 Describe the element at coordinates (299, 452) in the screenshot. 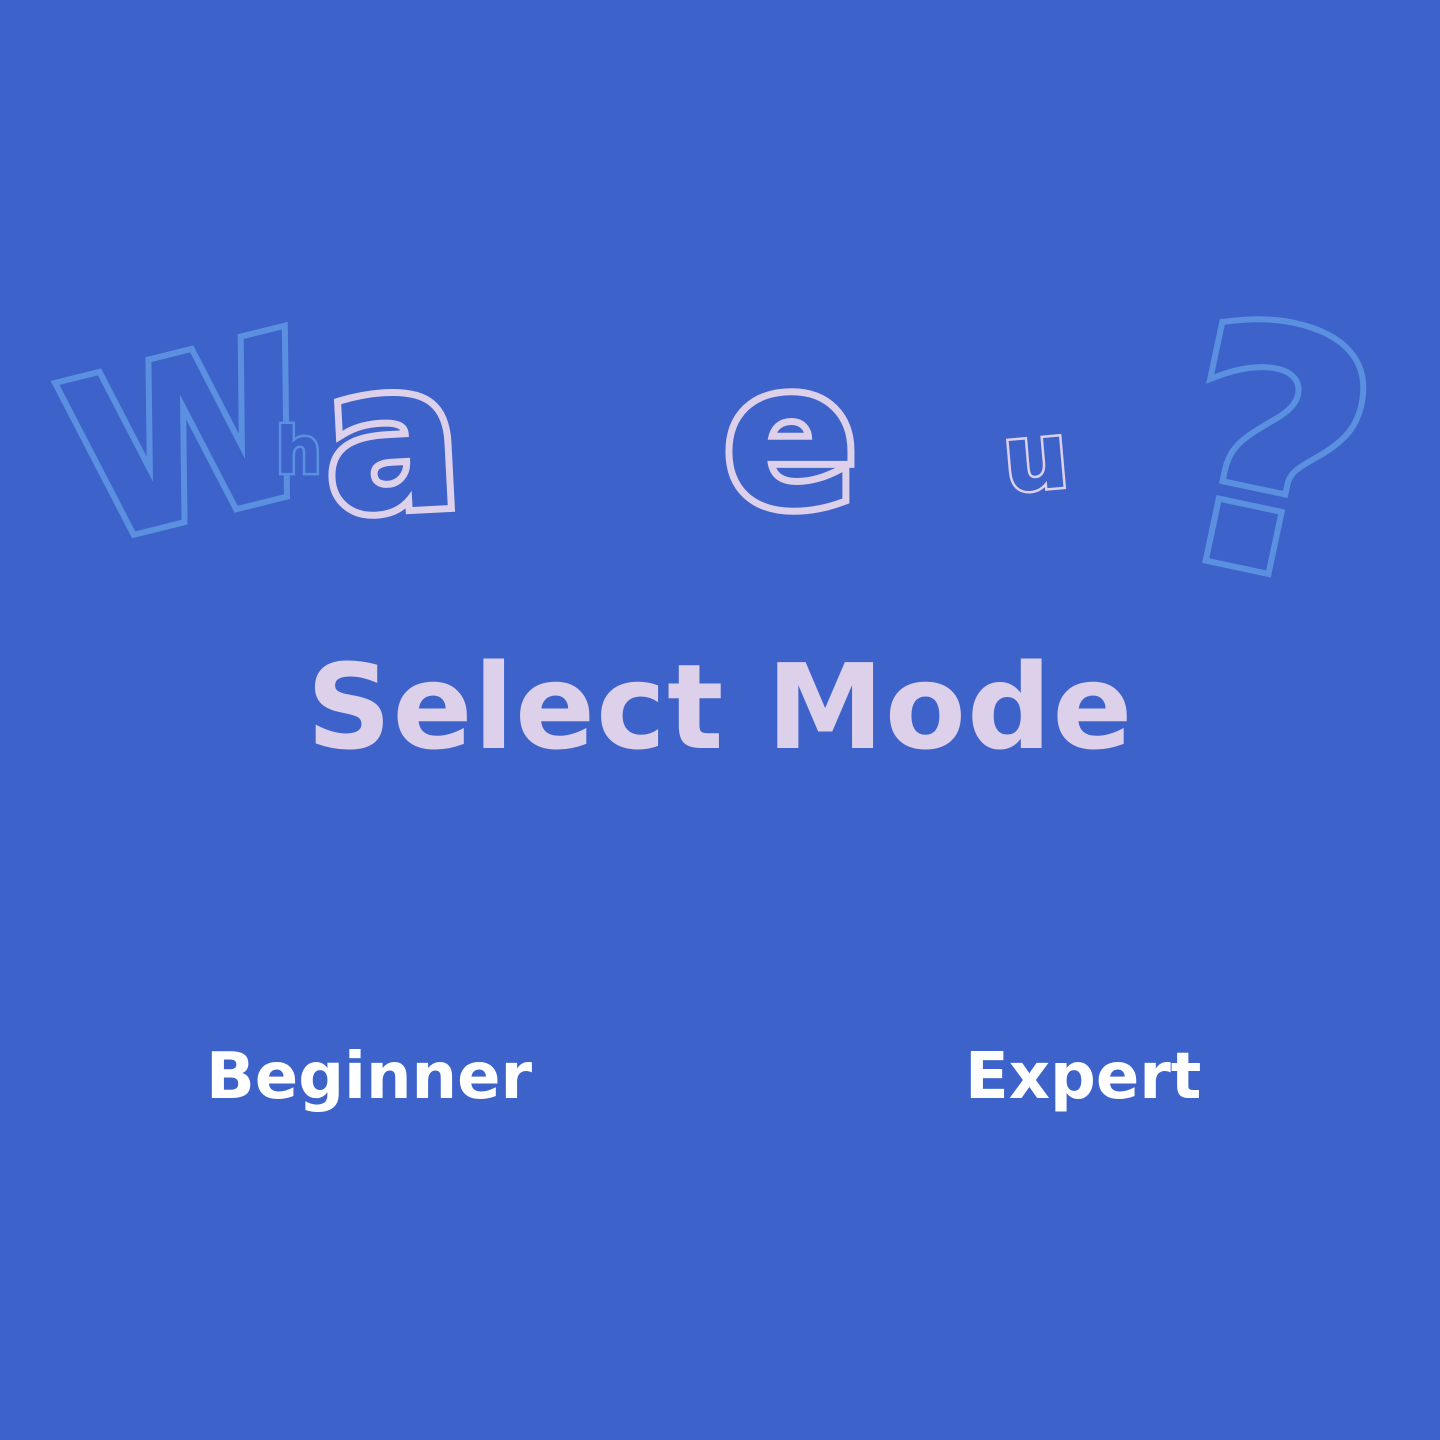

I see `logo-letter-h: h` at that location.